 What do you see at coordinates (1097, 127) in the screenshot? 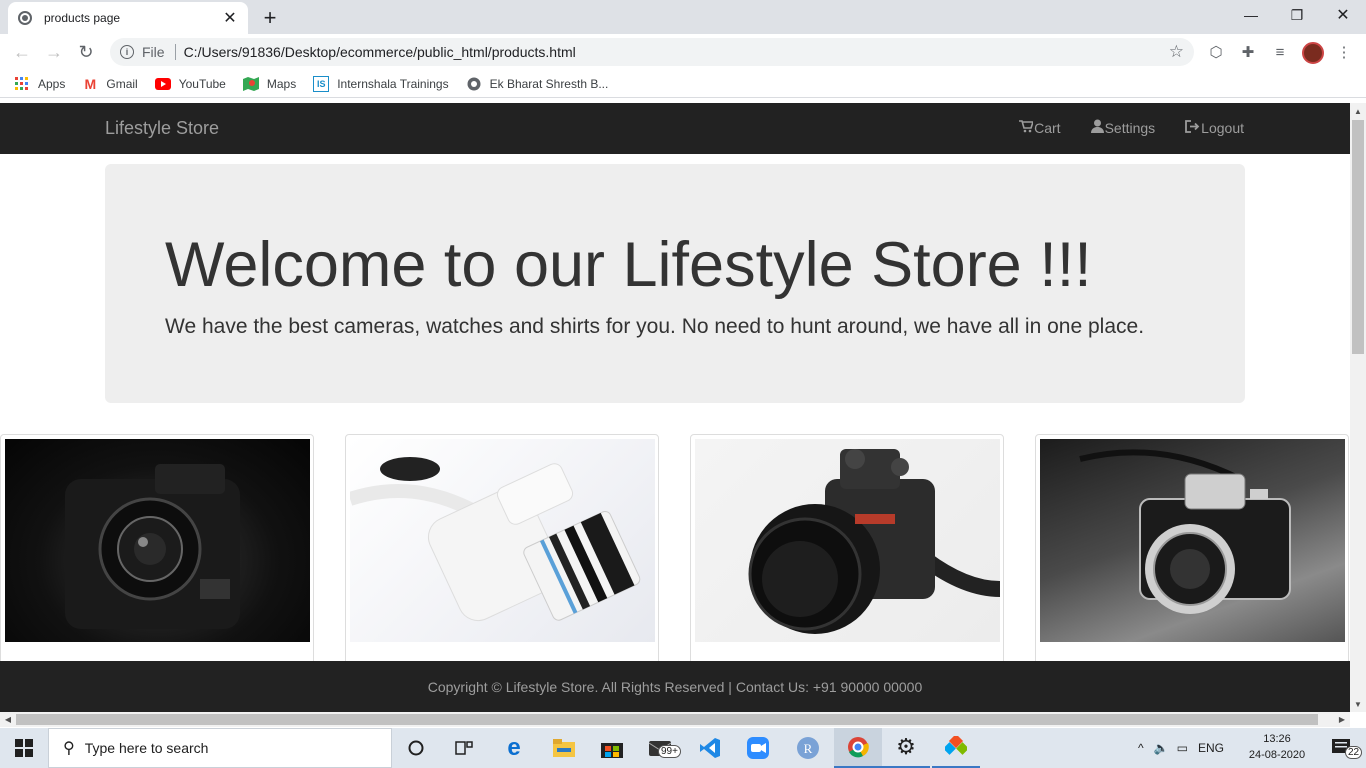
I see `user-icon` at bounding box center [1097, 127].